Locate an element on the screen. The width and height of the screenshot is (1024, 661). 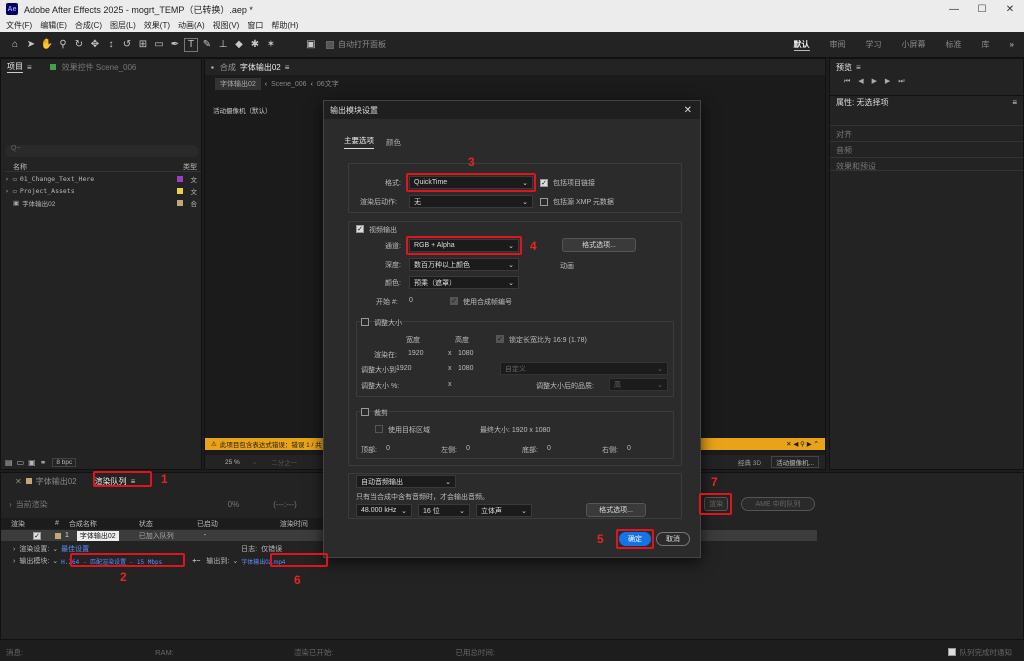
workspace-learn: 学习 is located at coordinates (874, 44).